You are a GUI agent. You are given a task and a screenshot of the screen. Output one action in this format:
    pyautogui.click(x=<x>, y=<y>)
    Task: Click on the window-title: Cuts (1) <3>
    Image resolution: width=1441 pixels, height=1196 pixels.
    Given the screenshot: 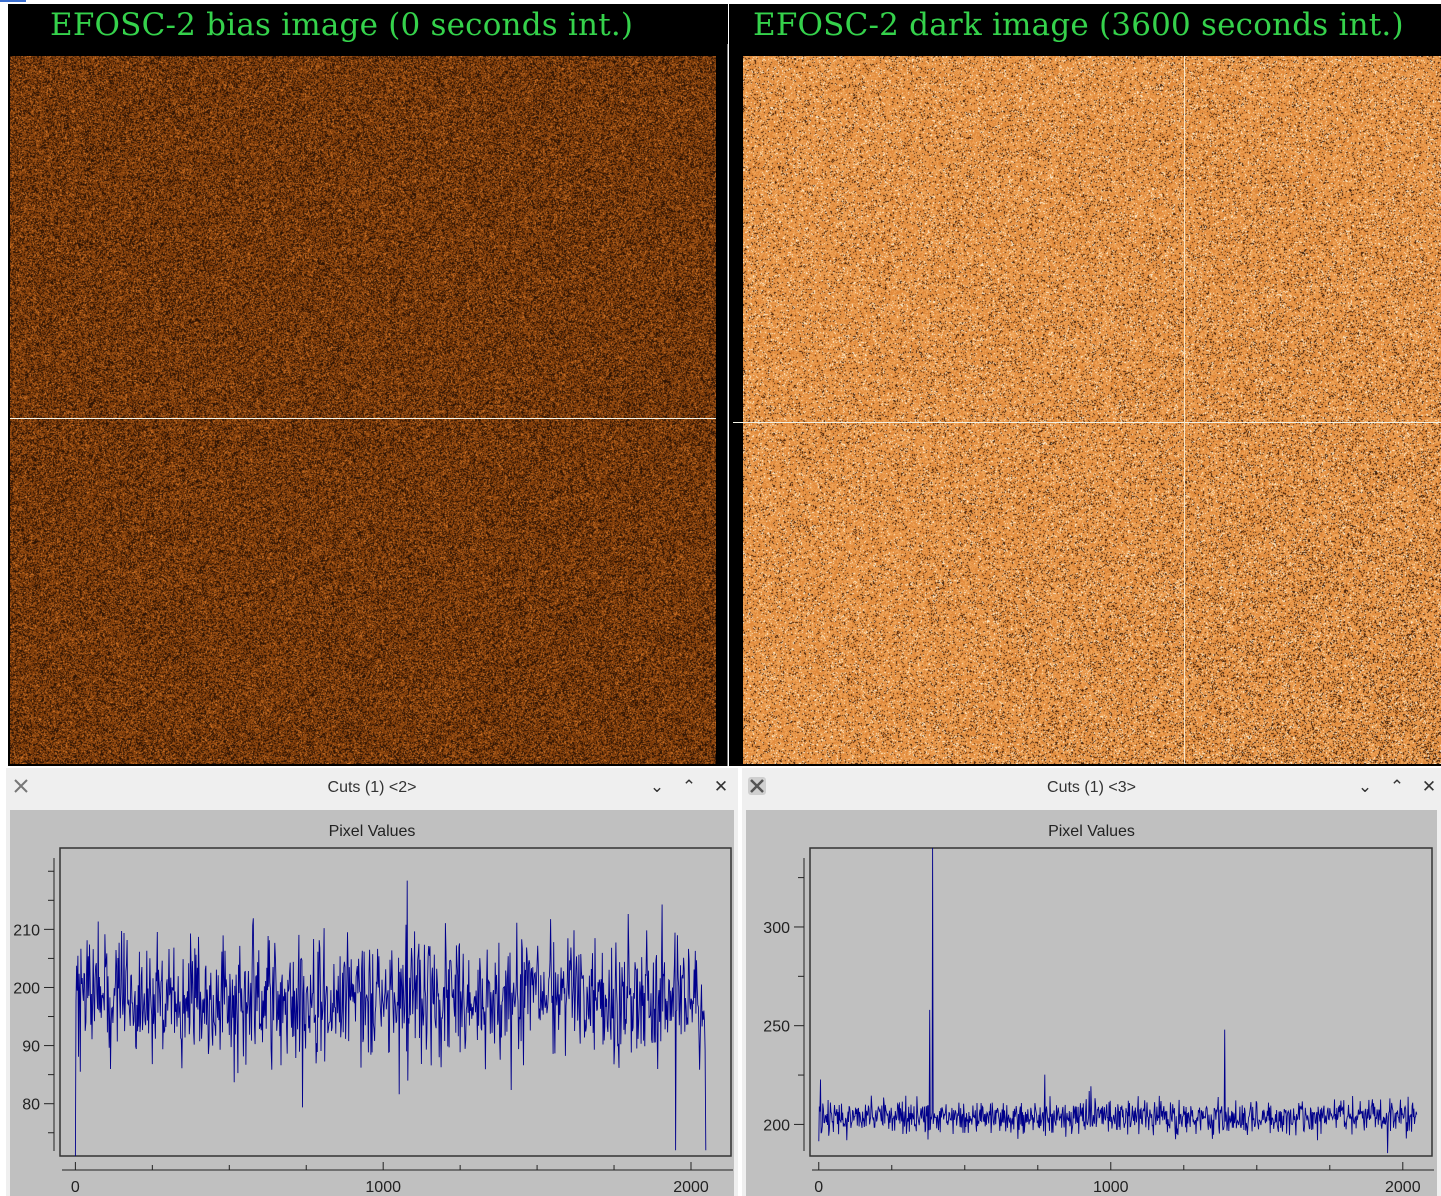 What is the action you would take?
    pyautogui.click(x=1091, y=787)
    